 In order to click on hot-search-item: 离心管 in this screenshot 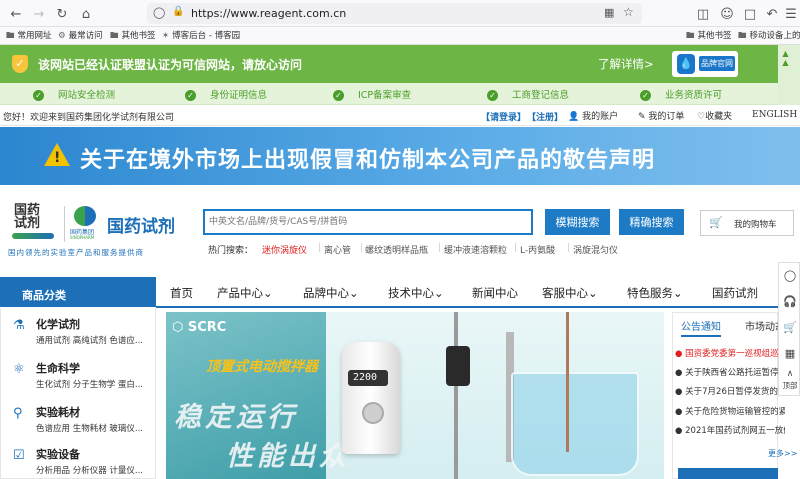, I will do `click(337, 249)`.